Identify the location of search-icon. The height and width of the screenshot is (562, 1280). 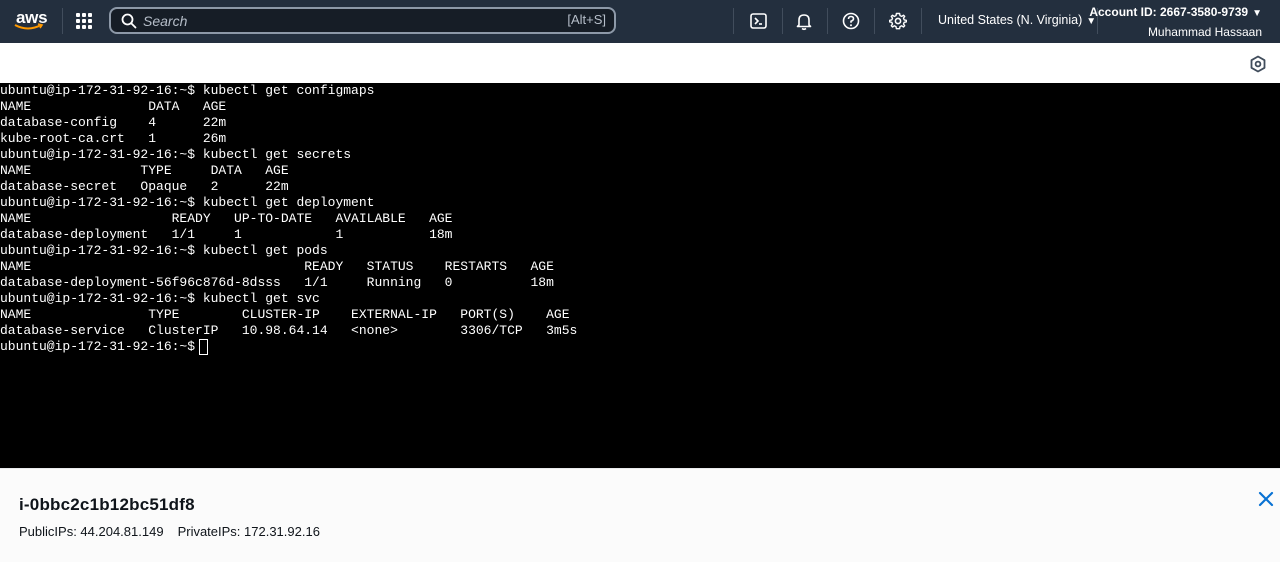
(129, 21).